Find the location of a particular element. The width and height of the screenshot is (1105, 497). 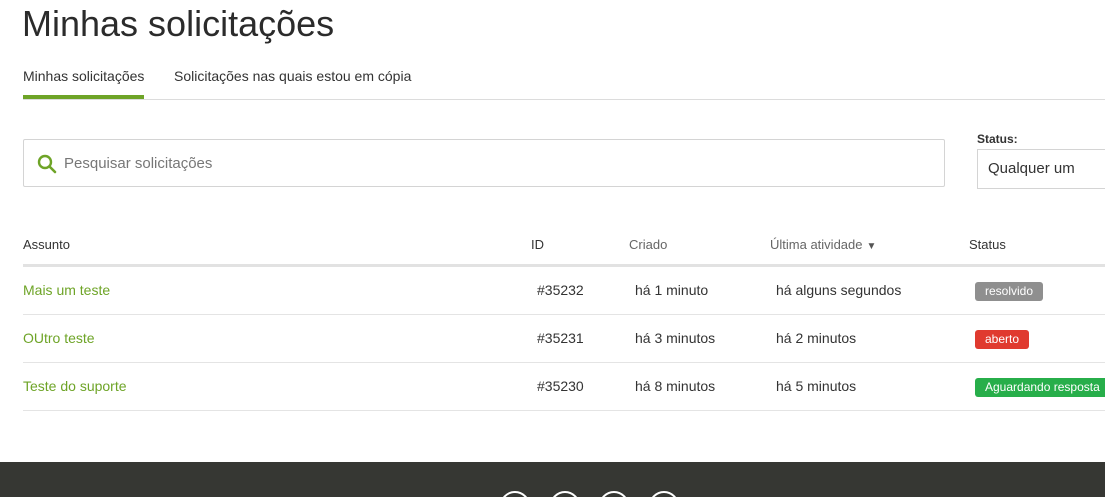

status-badge: resolvido is located at coordinates (1009, 291).